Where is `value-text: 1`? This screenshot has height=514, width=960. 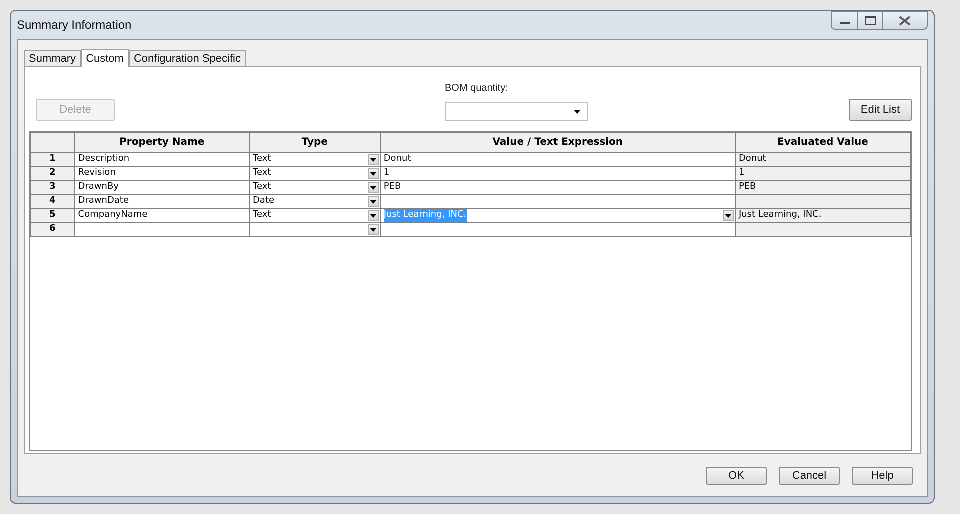 value-text: 1 is located at coordinates (387, 173).